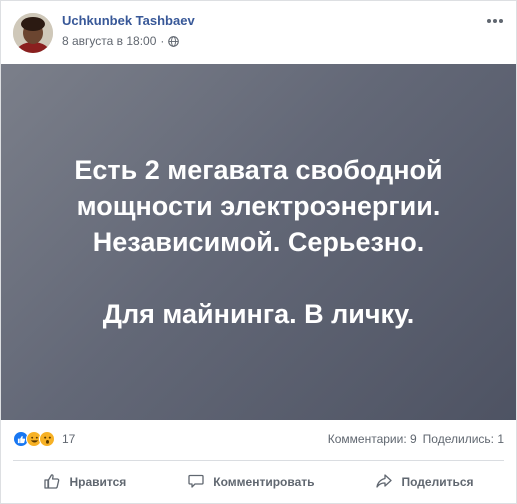  What do you see at coordinates (258, 314) in the screenshot?
I see `post-text-line: Для майнинга. В личку.` at bounding box center [258, 314].